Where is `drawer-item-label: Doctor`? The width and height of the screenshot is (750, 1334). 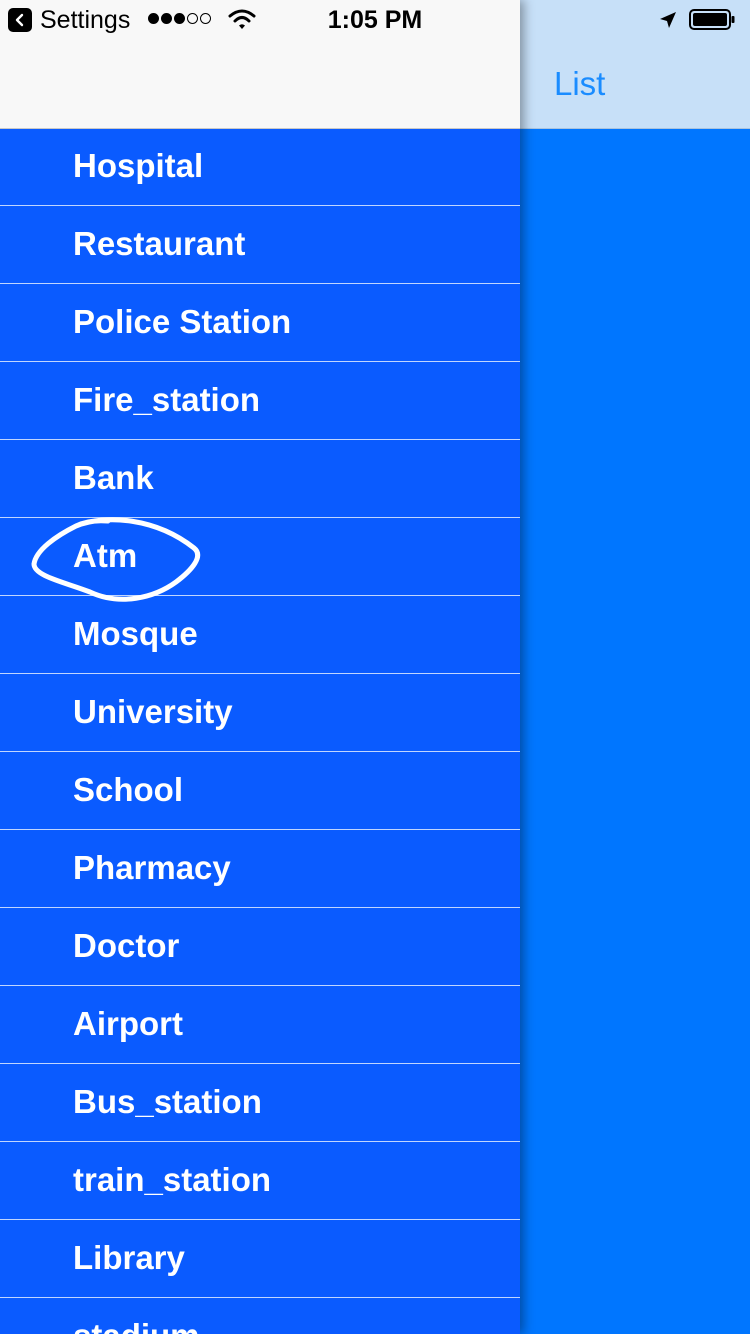
drawer-item-label: Doctor is located at coordinates (126, 945).